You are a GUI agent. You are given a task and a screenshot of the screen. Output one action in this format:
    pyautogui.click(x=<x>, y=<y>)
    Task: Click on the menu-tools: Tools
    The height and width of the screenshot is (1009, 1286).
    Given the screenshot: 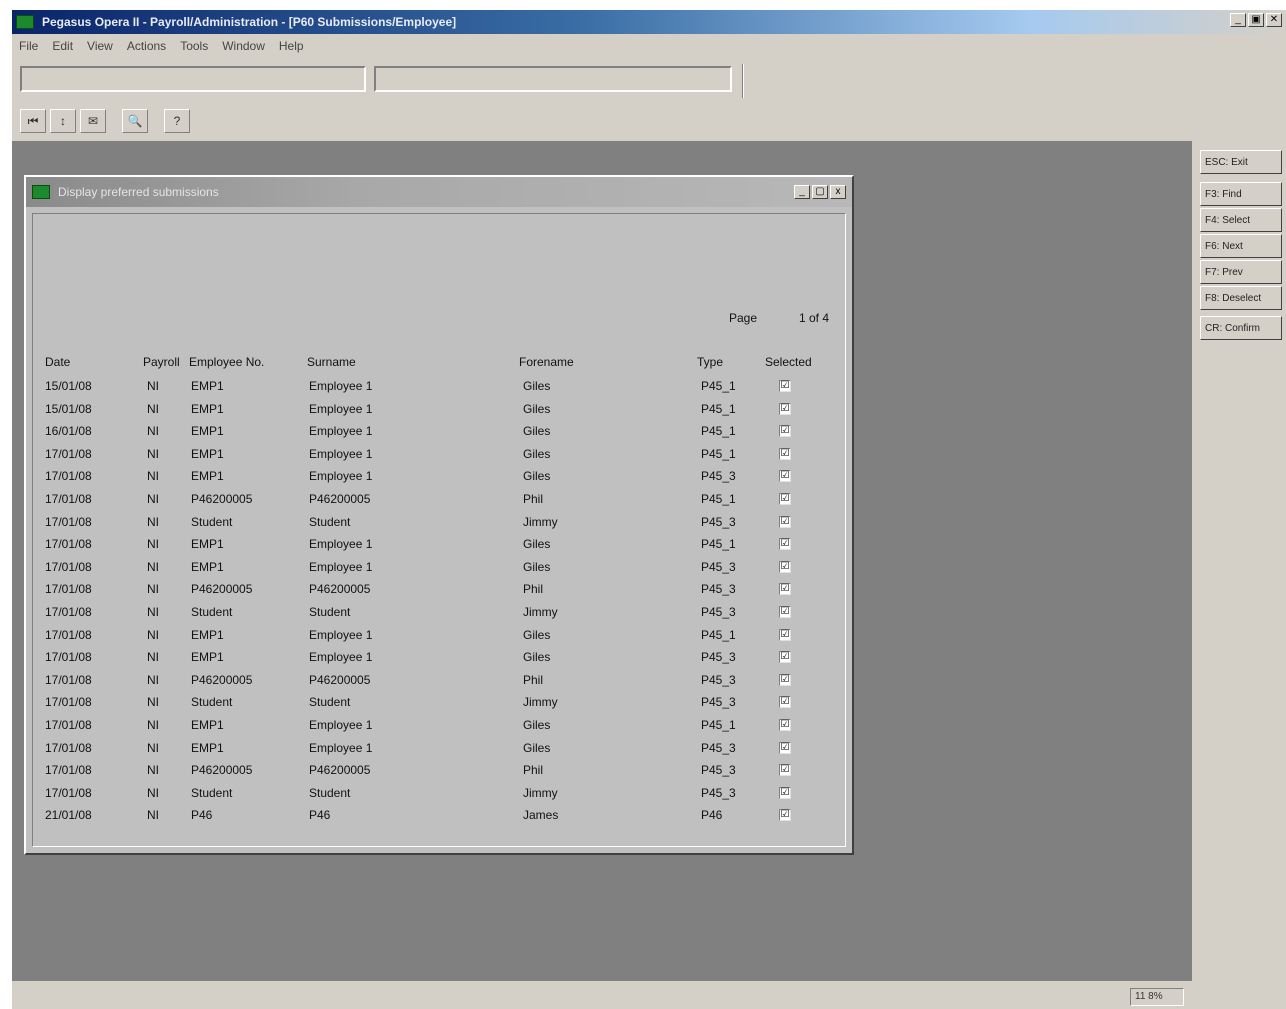 What is the action you would take?
    pyautogui.click(x=194, y=46)
    